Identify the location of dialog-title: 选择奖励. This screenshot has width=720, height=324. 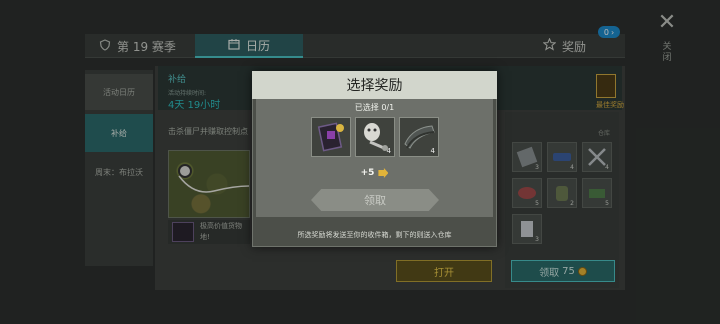
(374, 86).